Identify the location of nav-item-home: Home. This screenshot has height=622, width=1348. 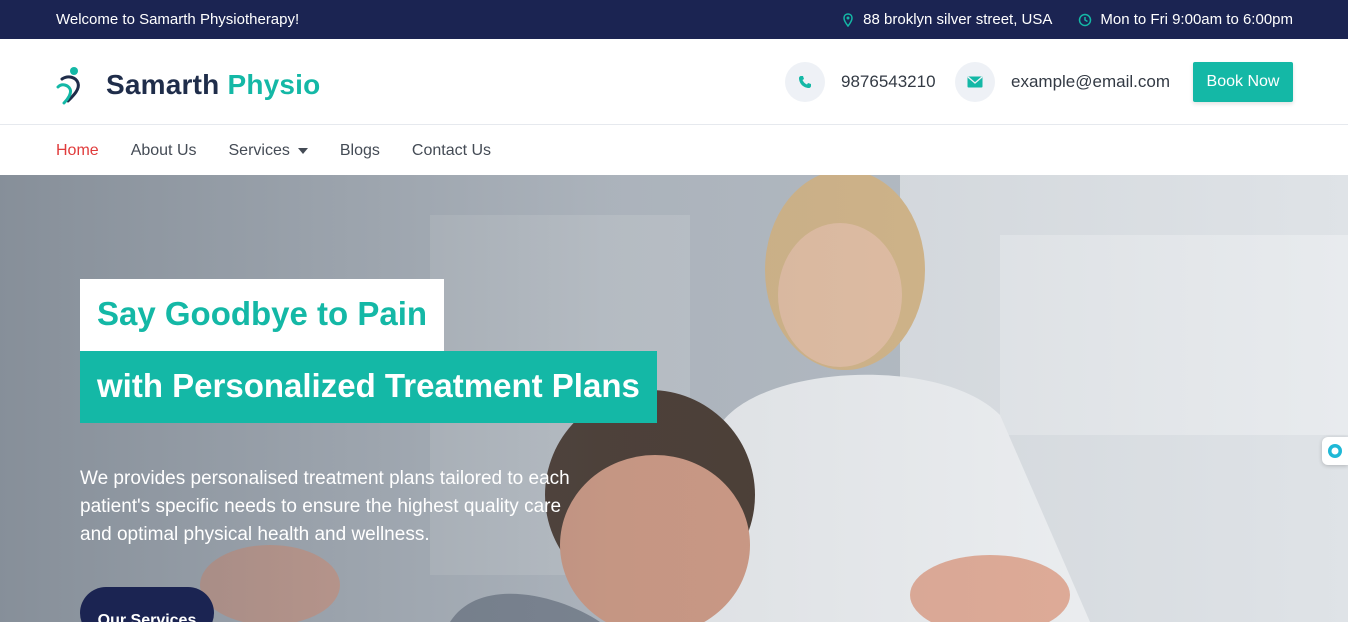
(77, 151).